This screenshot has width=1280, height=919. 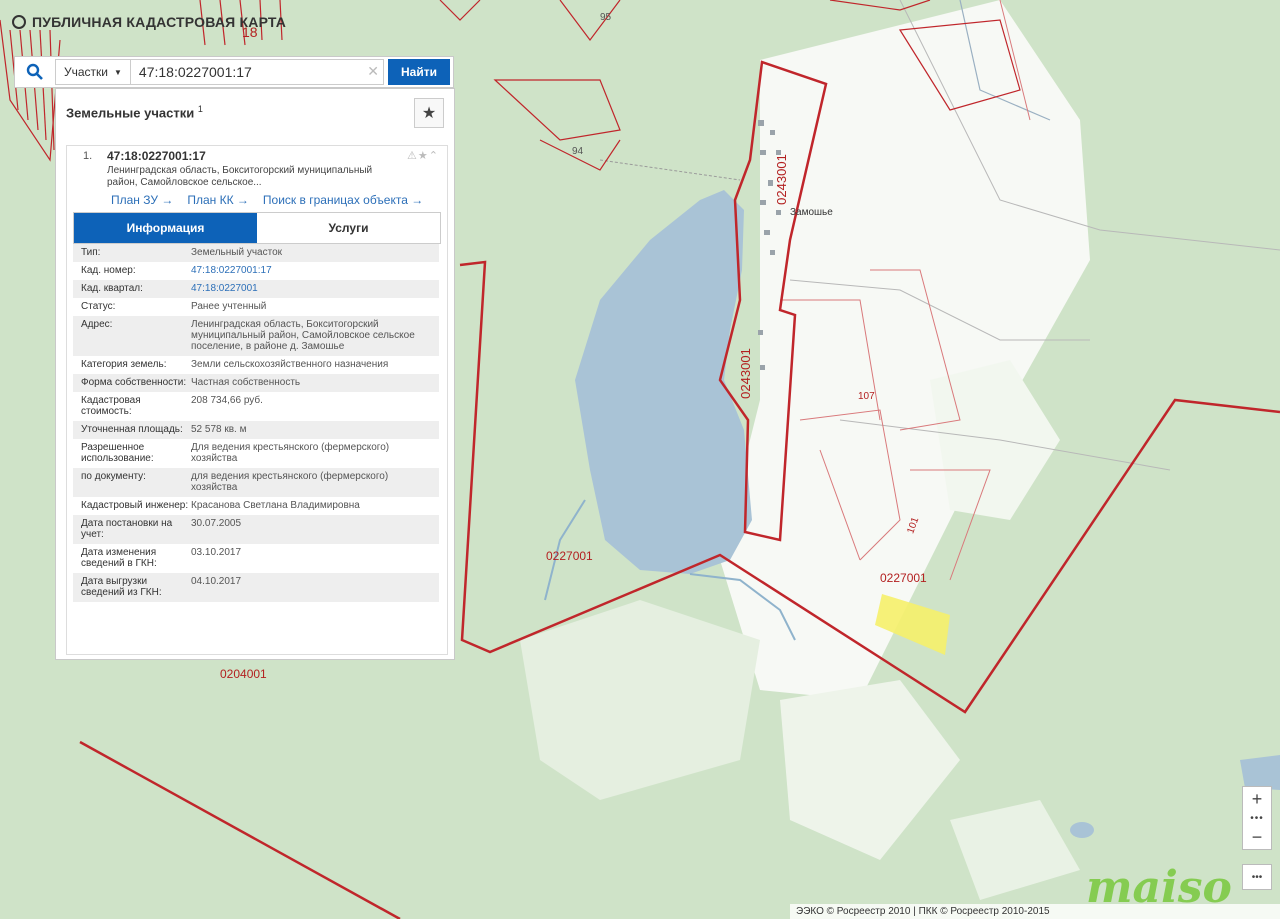 What do you see at coordinates (578, 151) in the screenshot?
I see `parcel-number-label: 94` at bounding box center [578, 151].